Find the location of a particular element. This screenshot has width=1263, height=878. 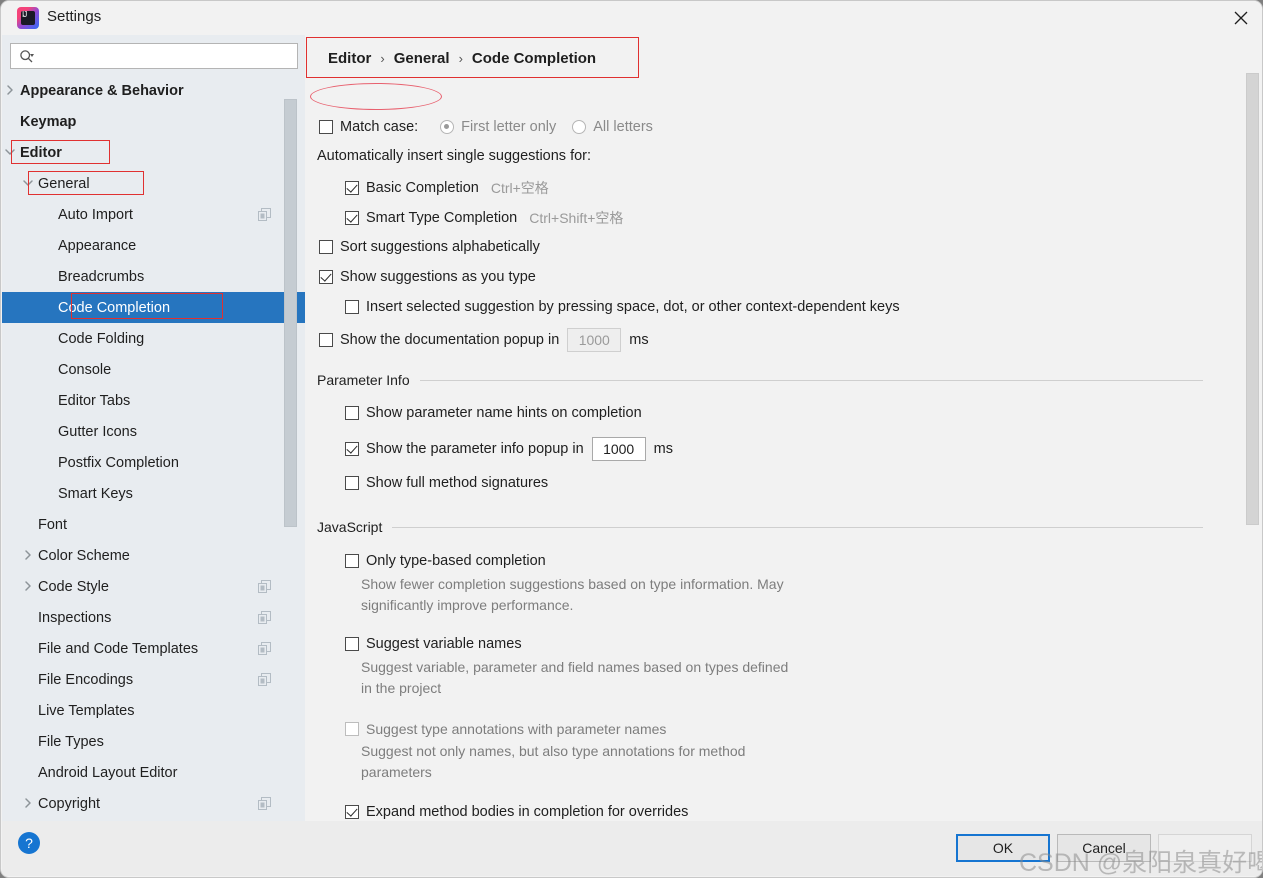

suggest-variable-names-row: Suggest variable names is located at coordinates (433, 644).